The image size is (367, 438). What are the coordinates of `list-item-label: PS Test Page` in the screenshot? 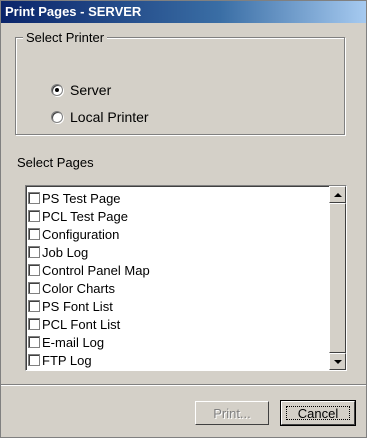 It's located at (81, 198).